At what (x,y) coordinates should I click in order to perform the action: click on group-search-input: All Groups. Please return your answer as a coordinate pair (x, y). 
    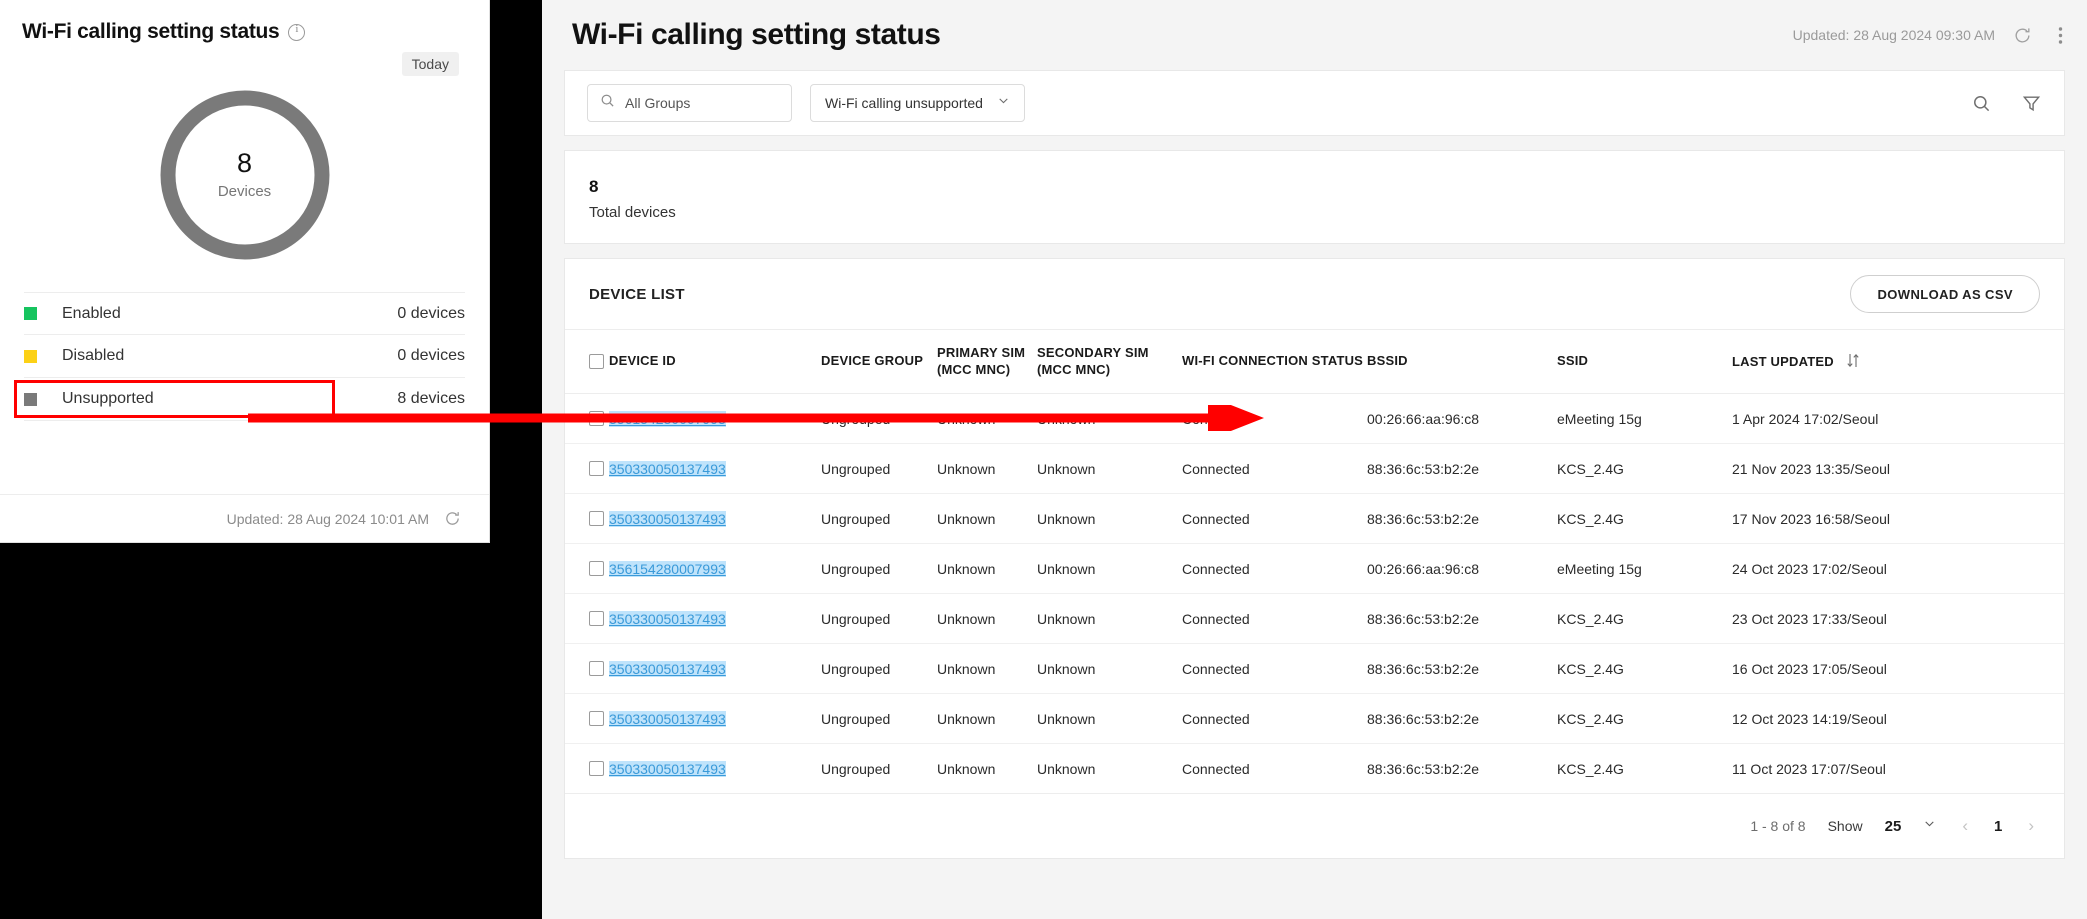
    Looking at the image, I should click on (689, 103).